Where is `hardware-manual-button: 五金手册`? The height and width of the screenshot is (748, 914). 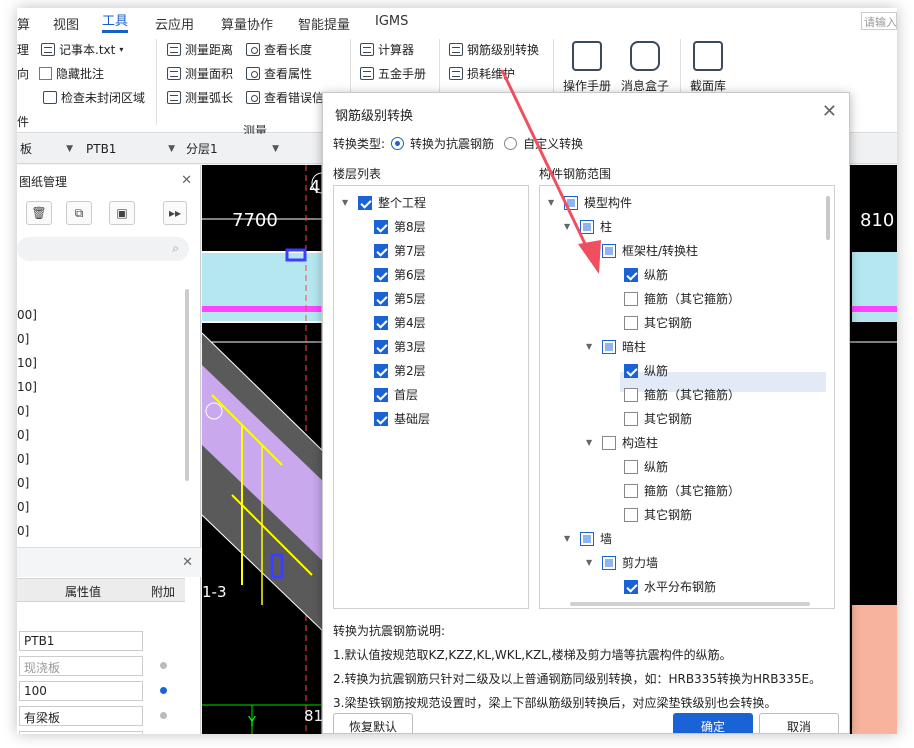 hardware-manual-button: 五金手册 is located at coordinates (393, 73).